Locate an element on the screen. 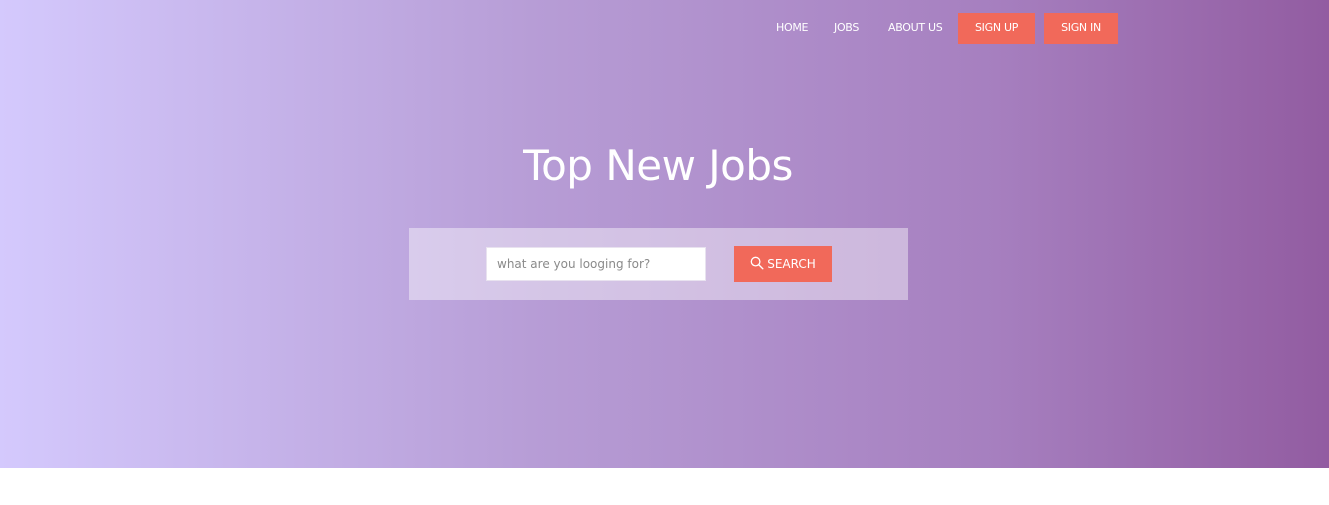 The height and width of the screenshot is (505, 1329). search-button-label: SEARCH is located at coordinates (791, 264).